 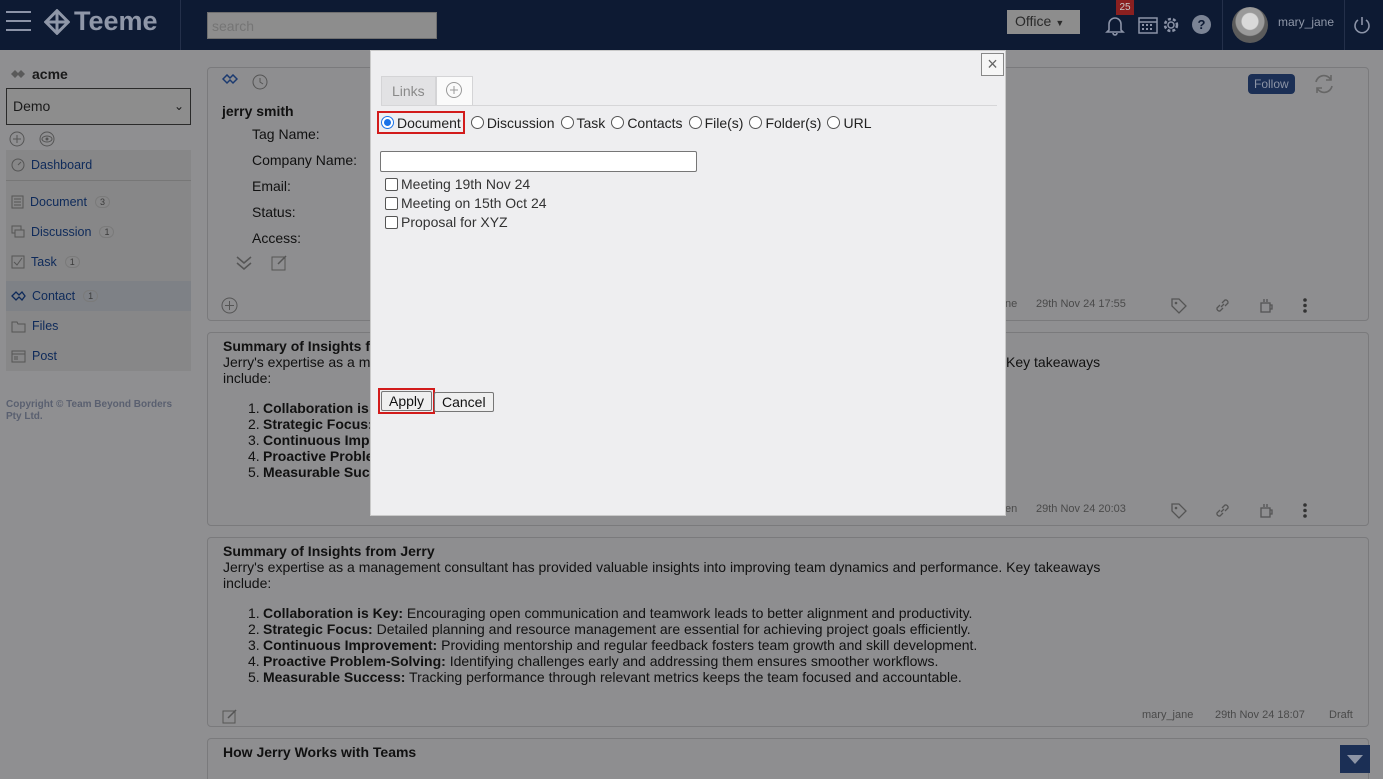 I want to click on teeme-logo-icon, so click(x=57, y=21).